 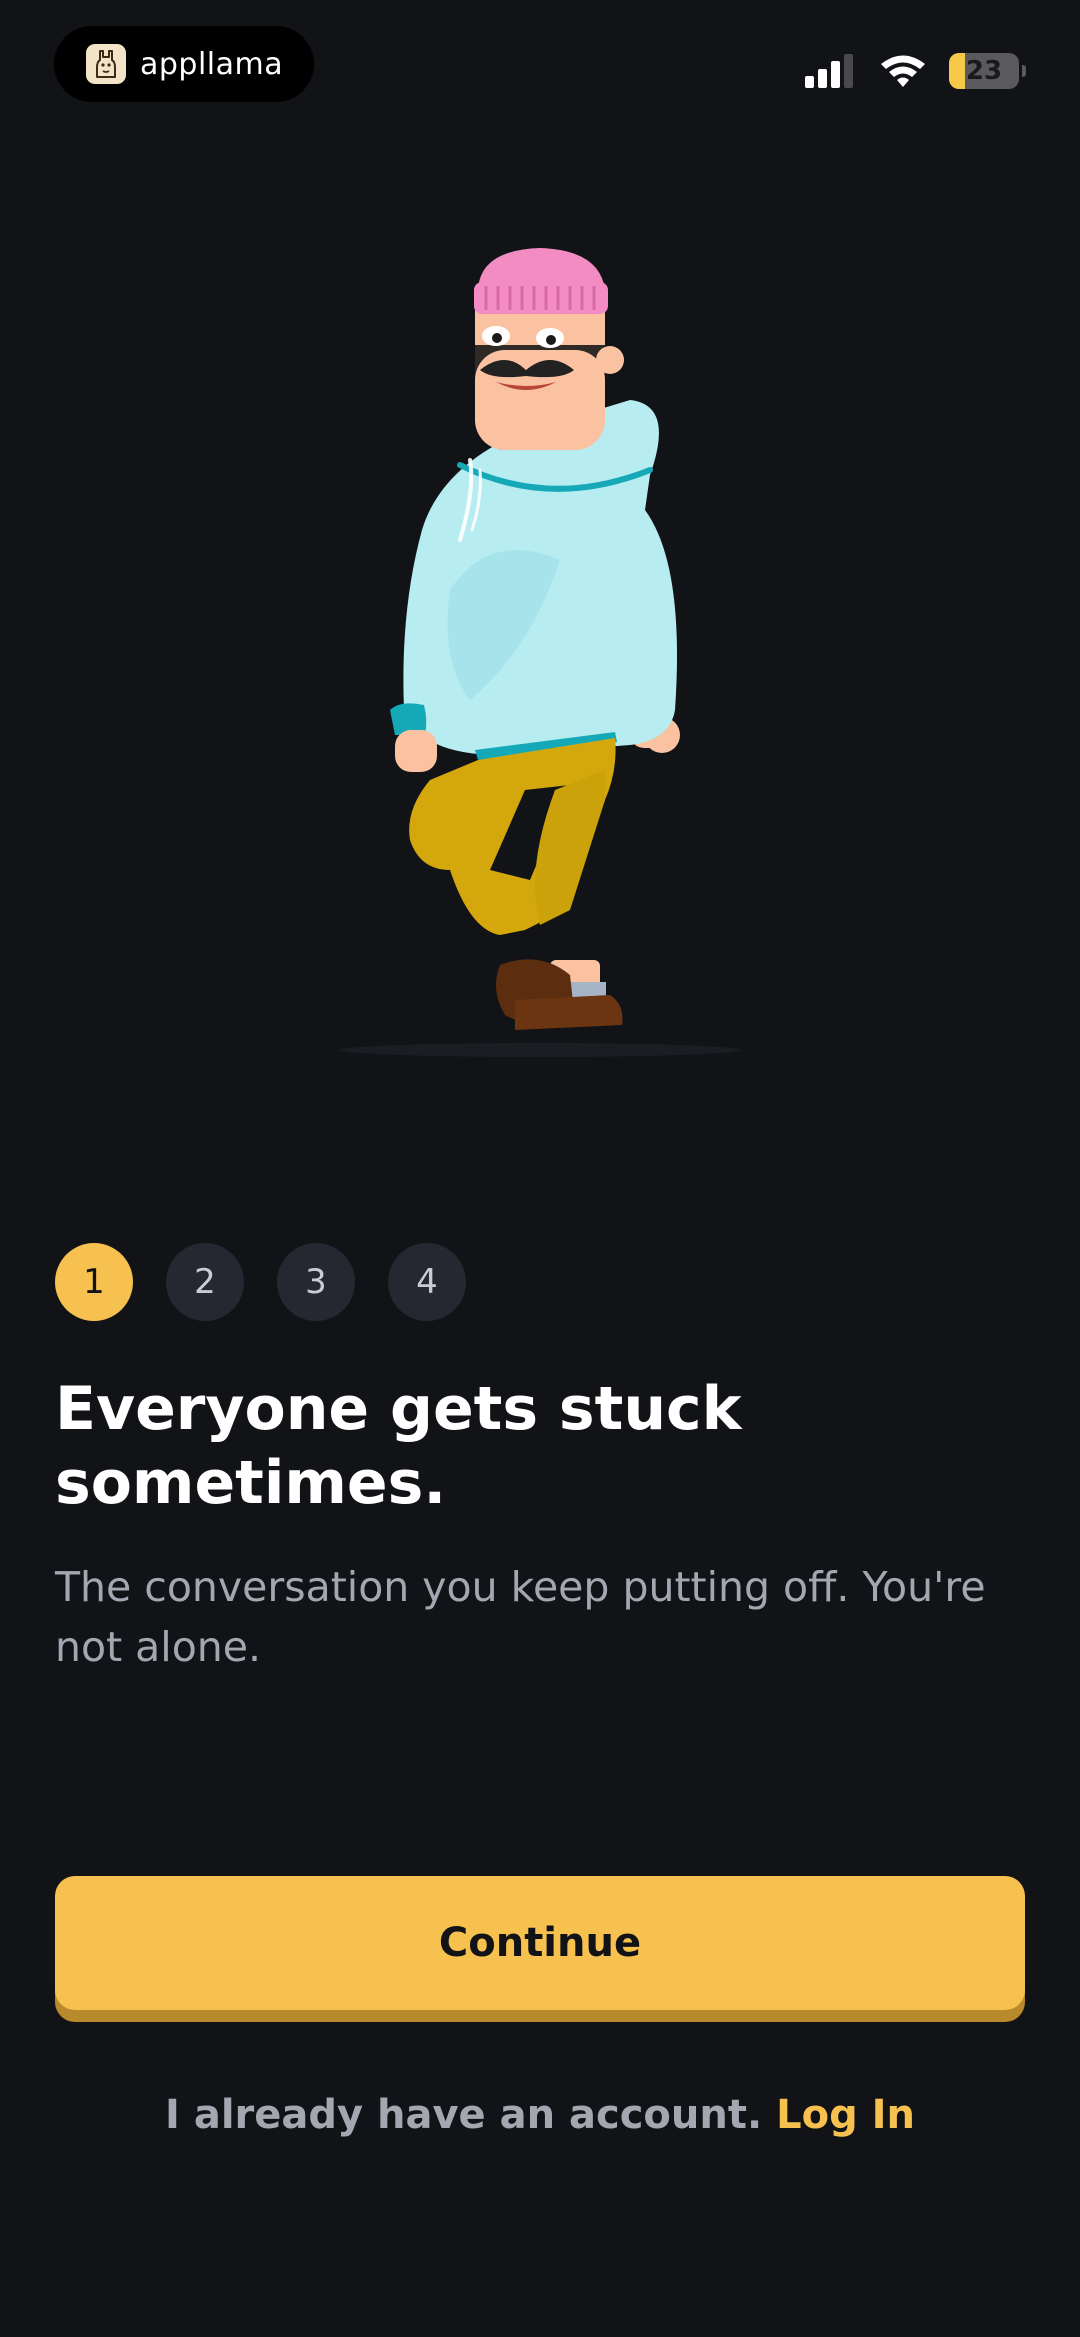 I want to click on brand-name: appllama, so click(x=212, y=64).